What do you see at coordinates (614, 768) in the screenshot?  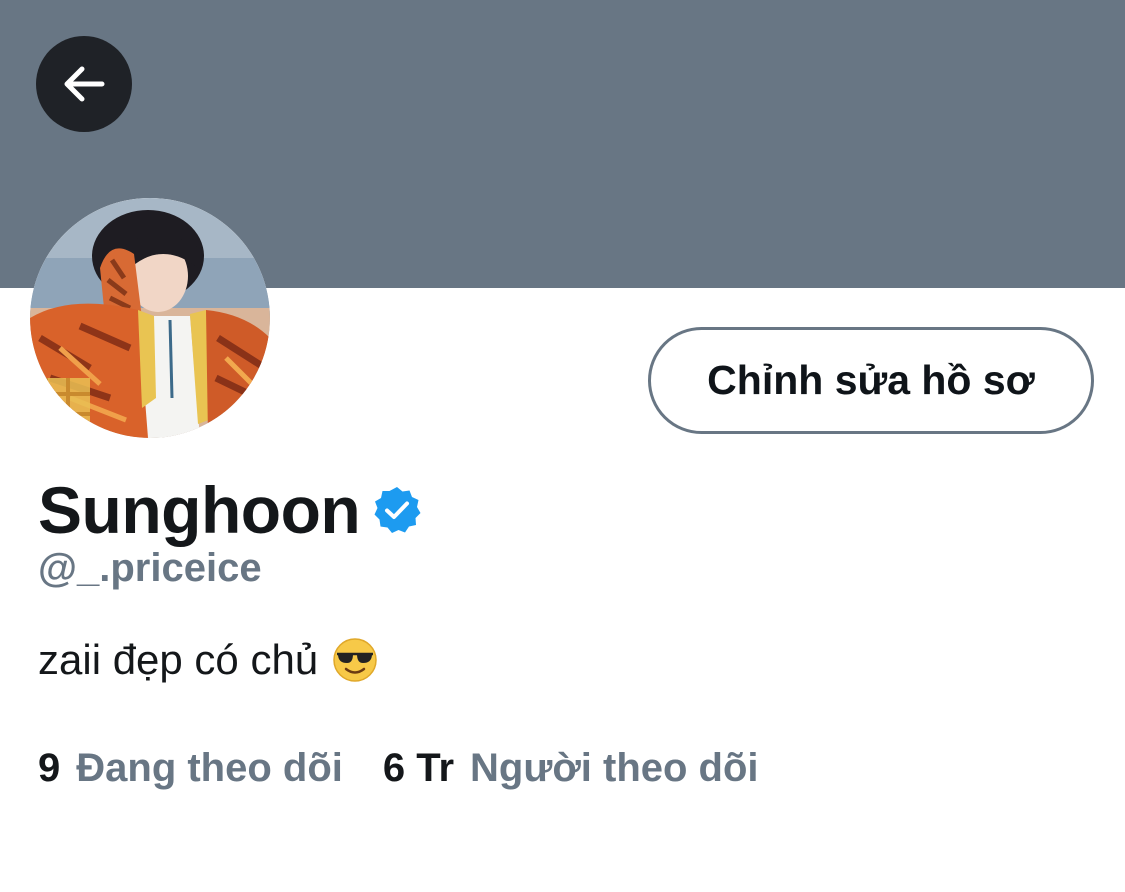 I see `followers-label: Người theo dõi` at bounding box center [614, 768].